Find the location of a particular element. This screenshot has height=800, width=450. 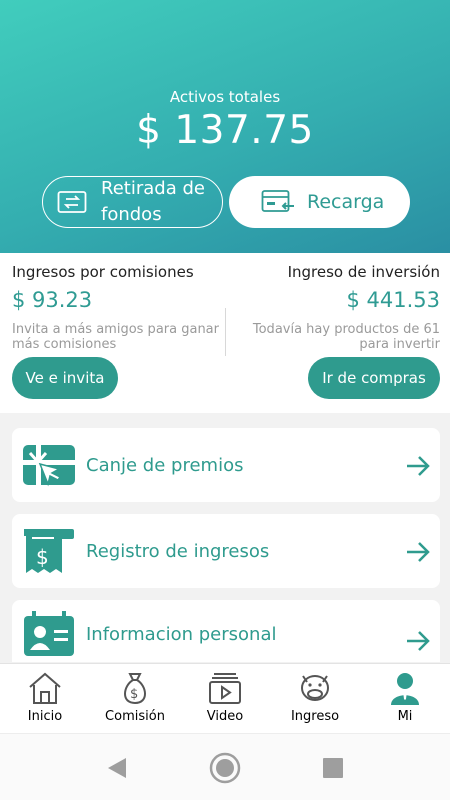

total-assets-value: $ 137.75 is located at coordinates (225, 130).